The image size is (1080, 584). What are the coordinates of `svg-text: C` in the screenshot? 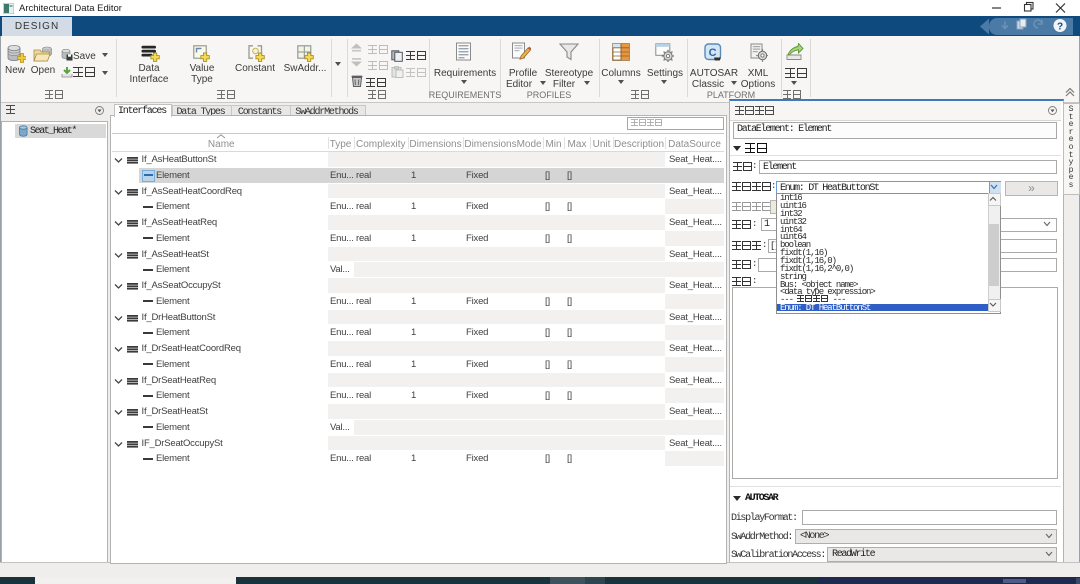 It's located at (713, 53).